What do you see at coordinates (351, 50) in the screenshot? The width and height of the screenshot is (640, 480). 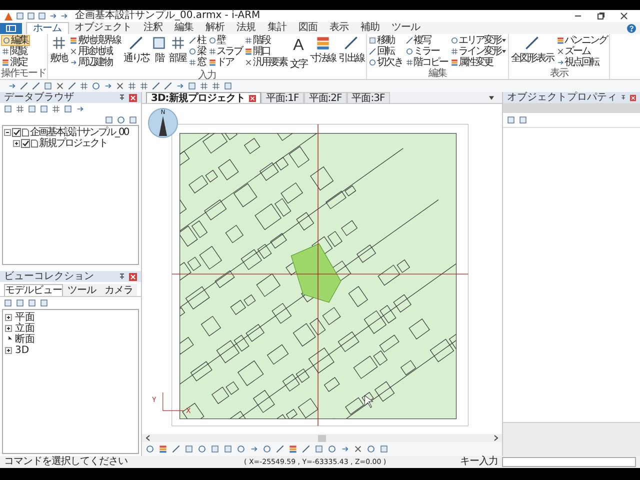 I see `ribbon-button: 引出線` at bounding box center [351, 50].